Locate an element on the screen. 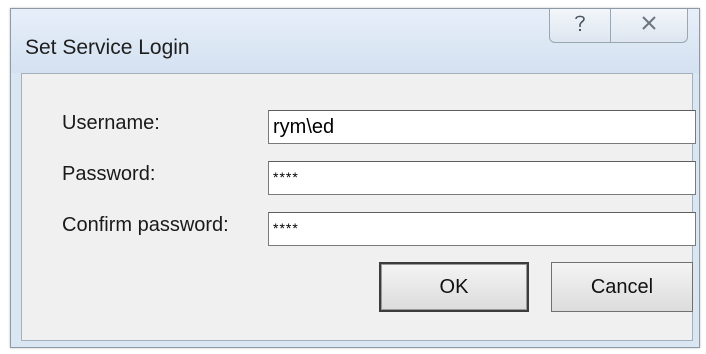  password-label: Password: is located at coordinates (109, 174).